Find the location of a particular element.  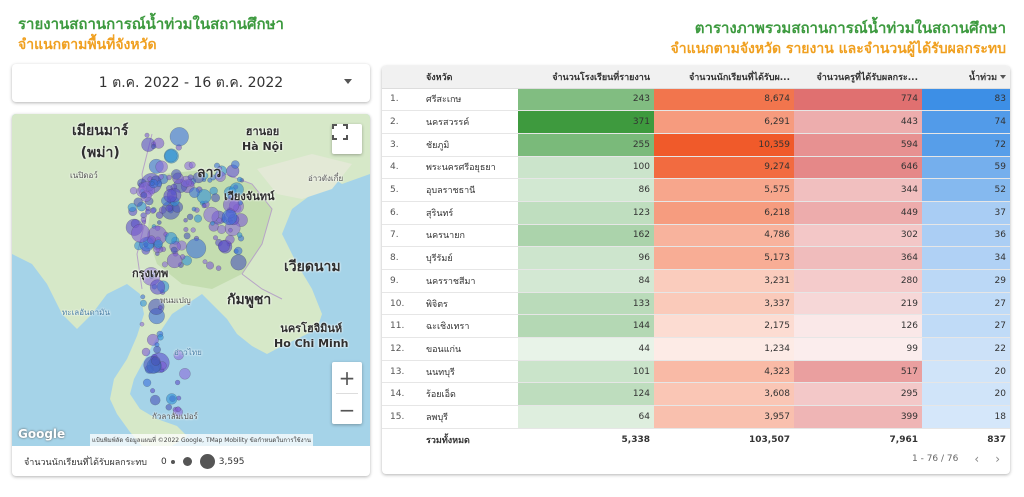

header-flood: น้ำท่วม is located at coordinates (966, 77).